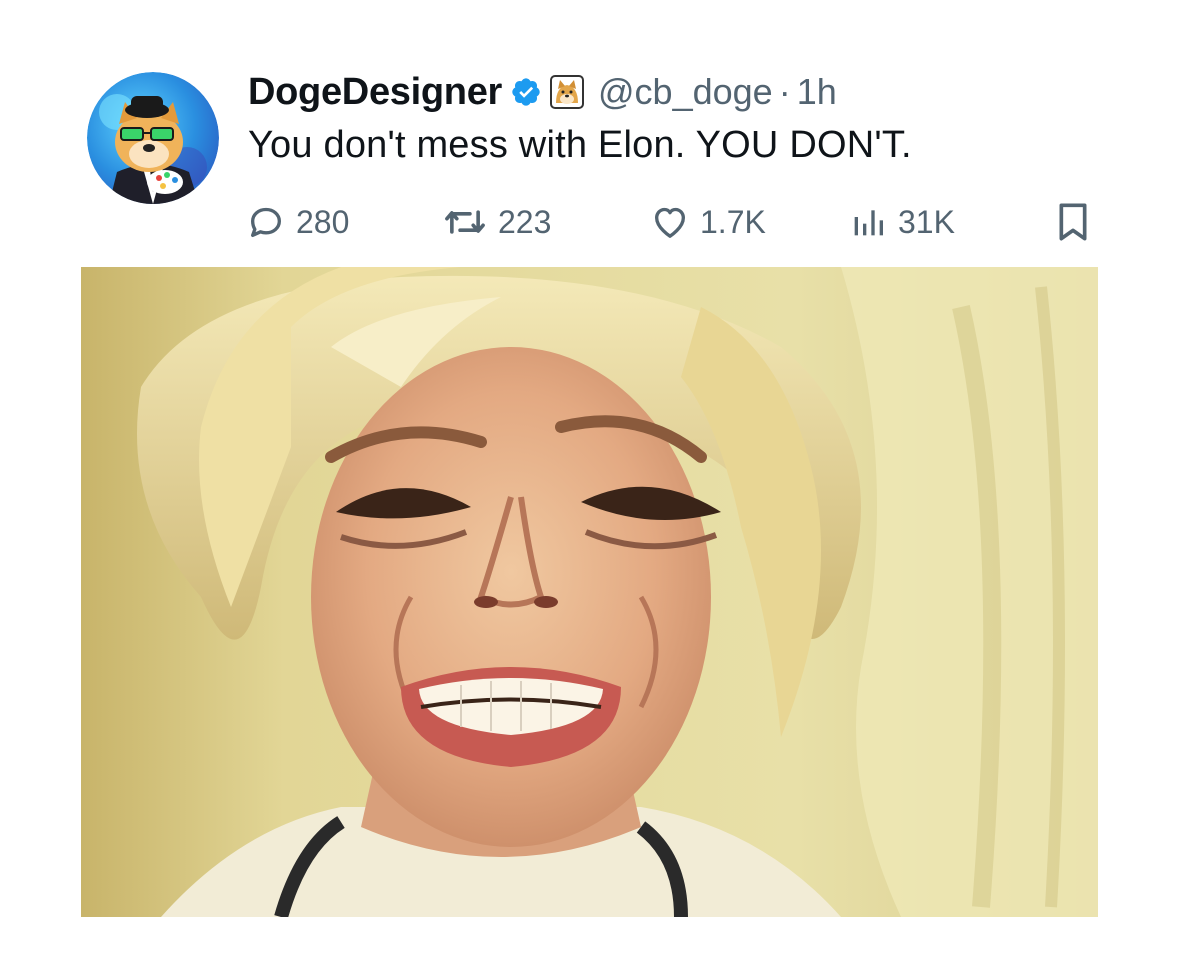  Describe the element at coordinates (266, 222) in the screenshot. I see `reply-icon` at that location.